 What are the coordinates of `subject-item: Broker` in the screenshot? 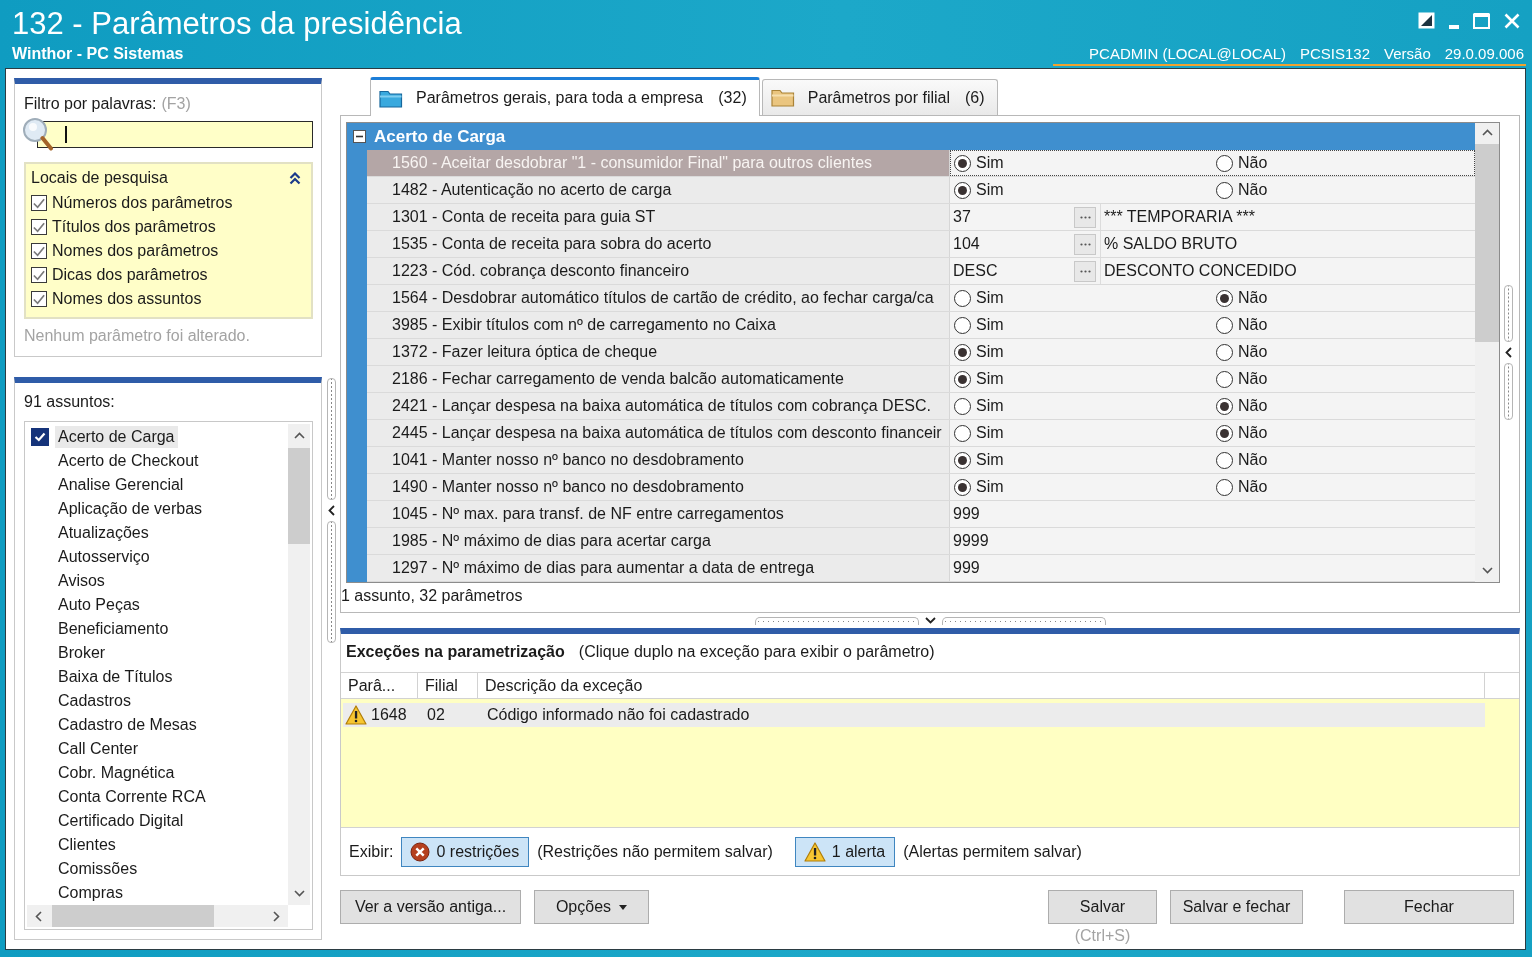 It's located at (82, 653).